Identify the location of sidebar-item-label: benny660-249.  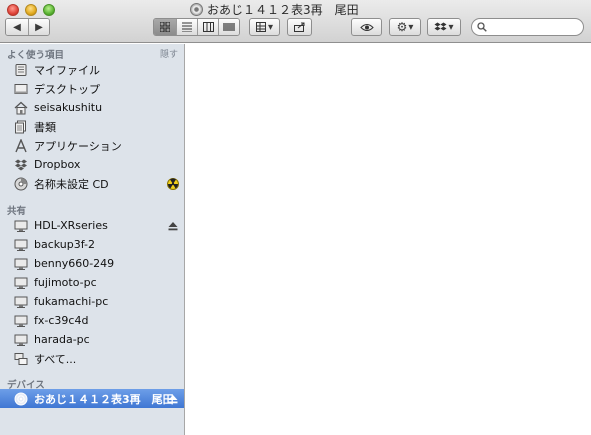
(74, 263).